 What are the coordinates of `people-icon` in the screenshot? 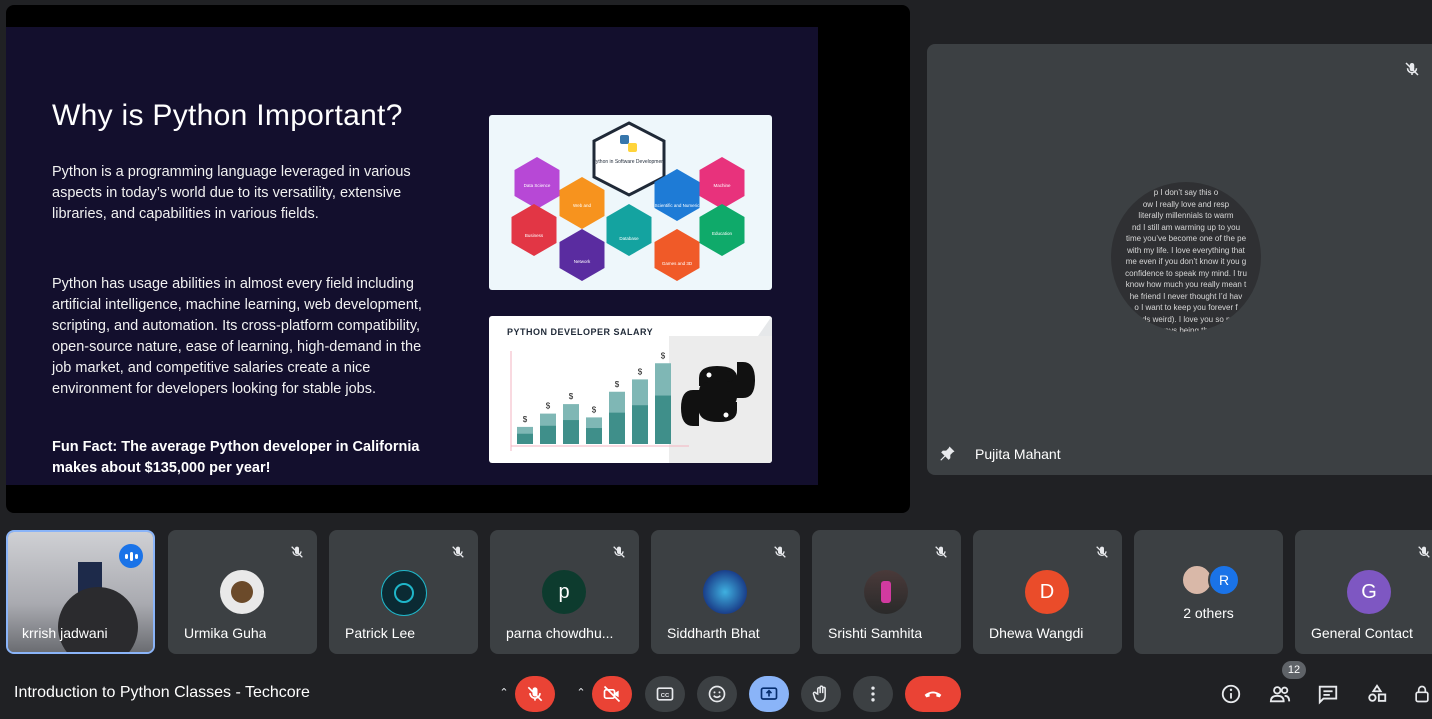 It's located at (1280, 694).